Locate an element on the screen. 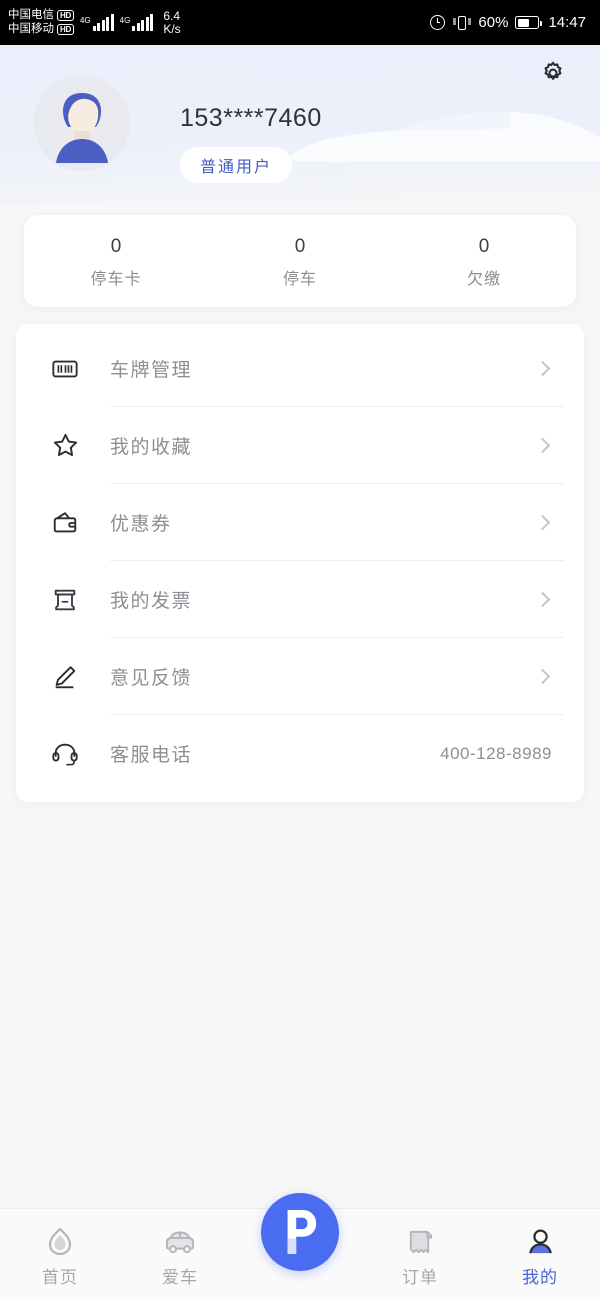  battery-percent-label: 60% is located at coordinates (493, 22).